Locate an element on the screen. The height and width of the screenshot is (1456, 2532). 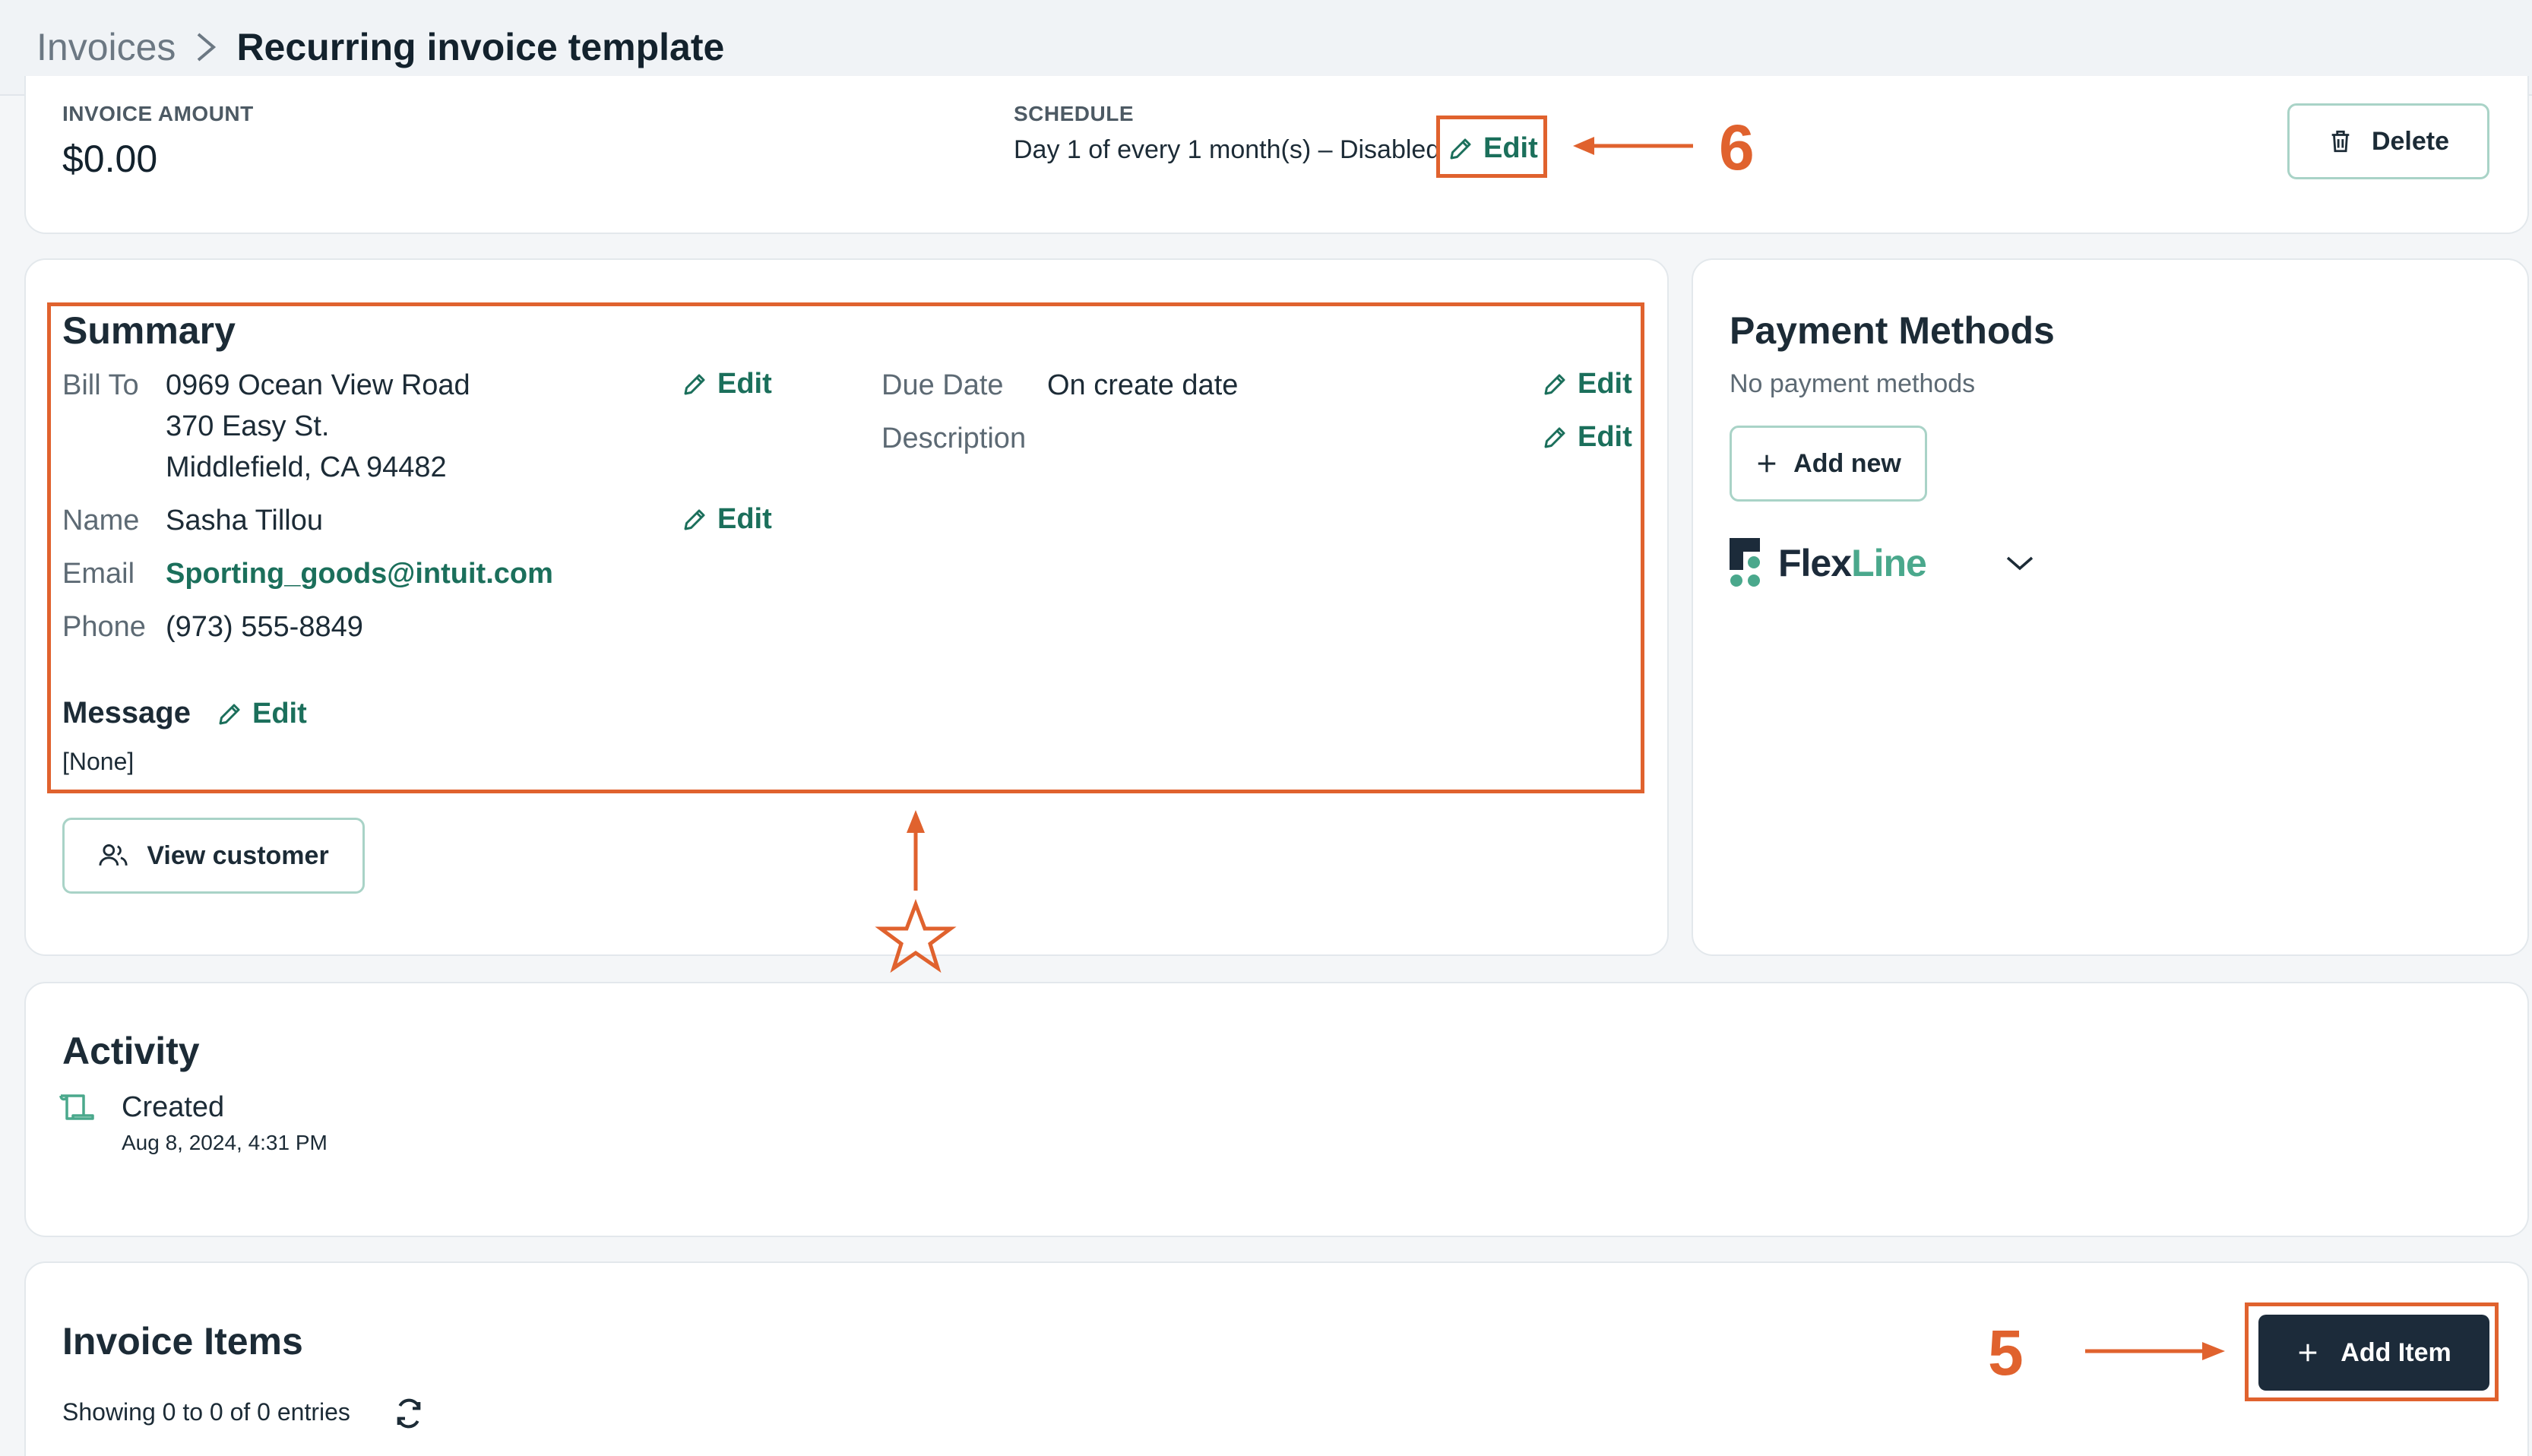
add-payment-method-button: Add new is located at coordinates (1828, 464).